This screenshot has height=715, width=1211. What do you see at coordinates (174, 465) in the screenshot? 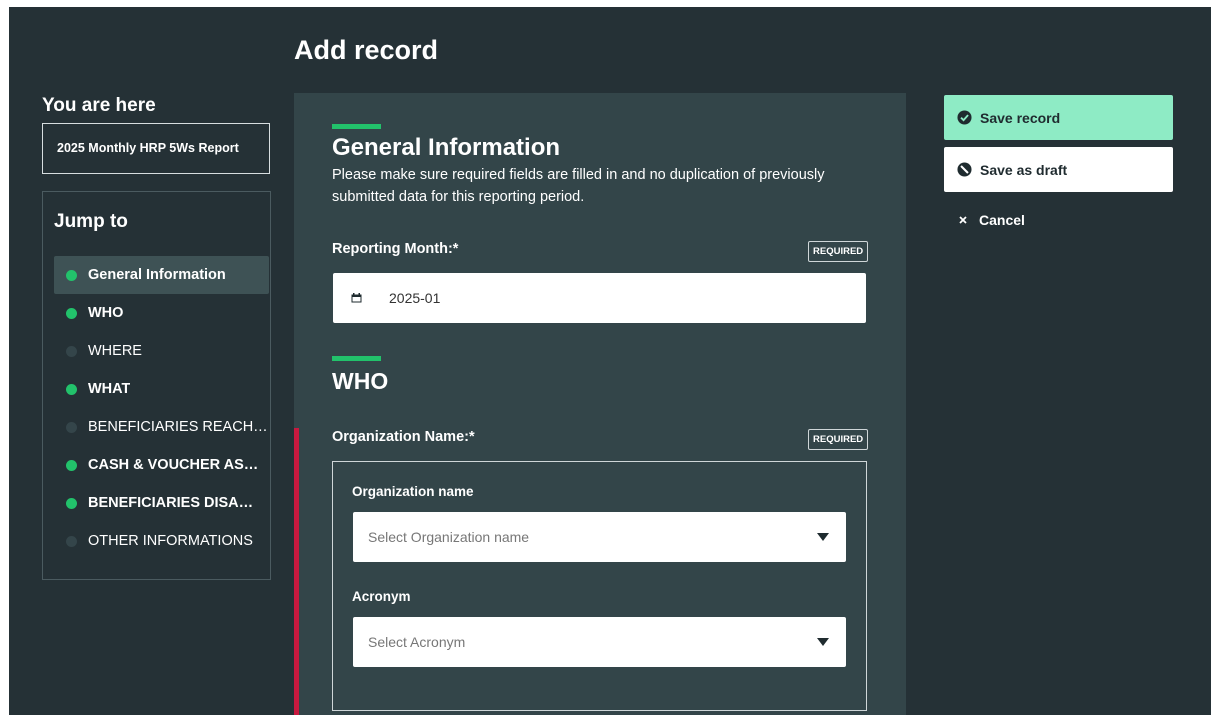
I see `jump-item-label: CASH & VOUCHER ASSISTANCE` at bounding box center [174, 465].